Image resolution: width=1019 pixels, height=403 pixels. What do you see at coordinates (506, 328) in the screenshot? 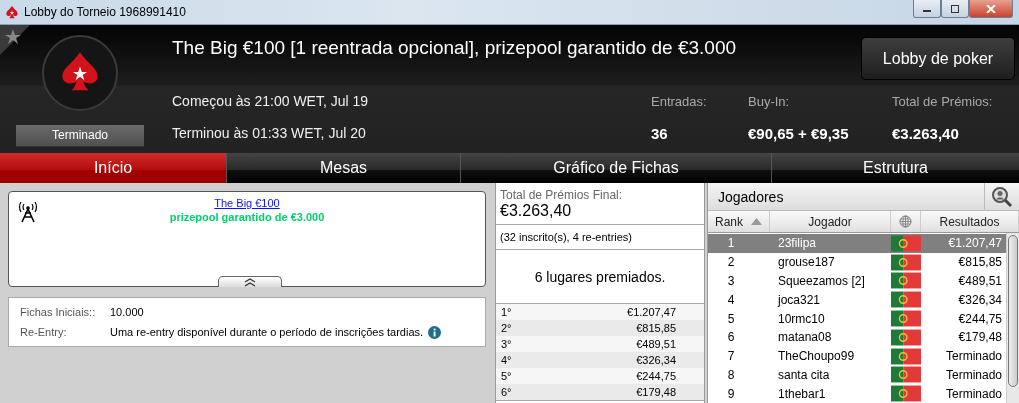
I see `place-cell: 2°` at bounding box center [506, 328].